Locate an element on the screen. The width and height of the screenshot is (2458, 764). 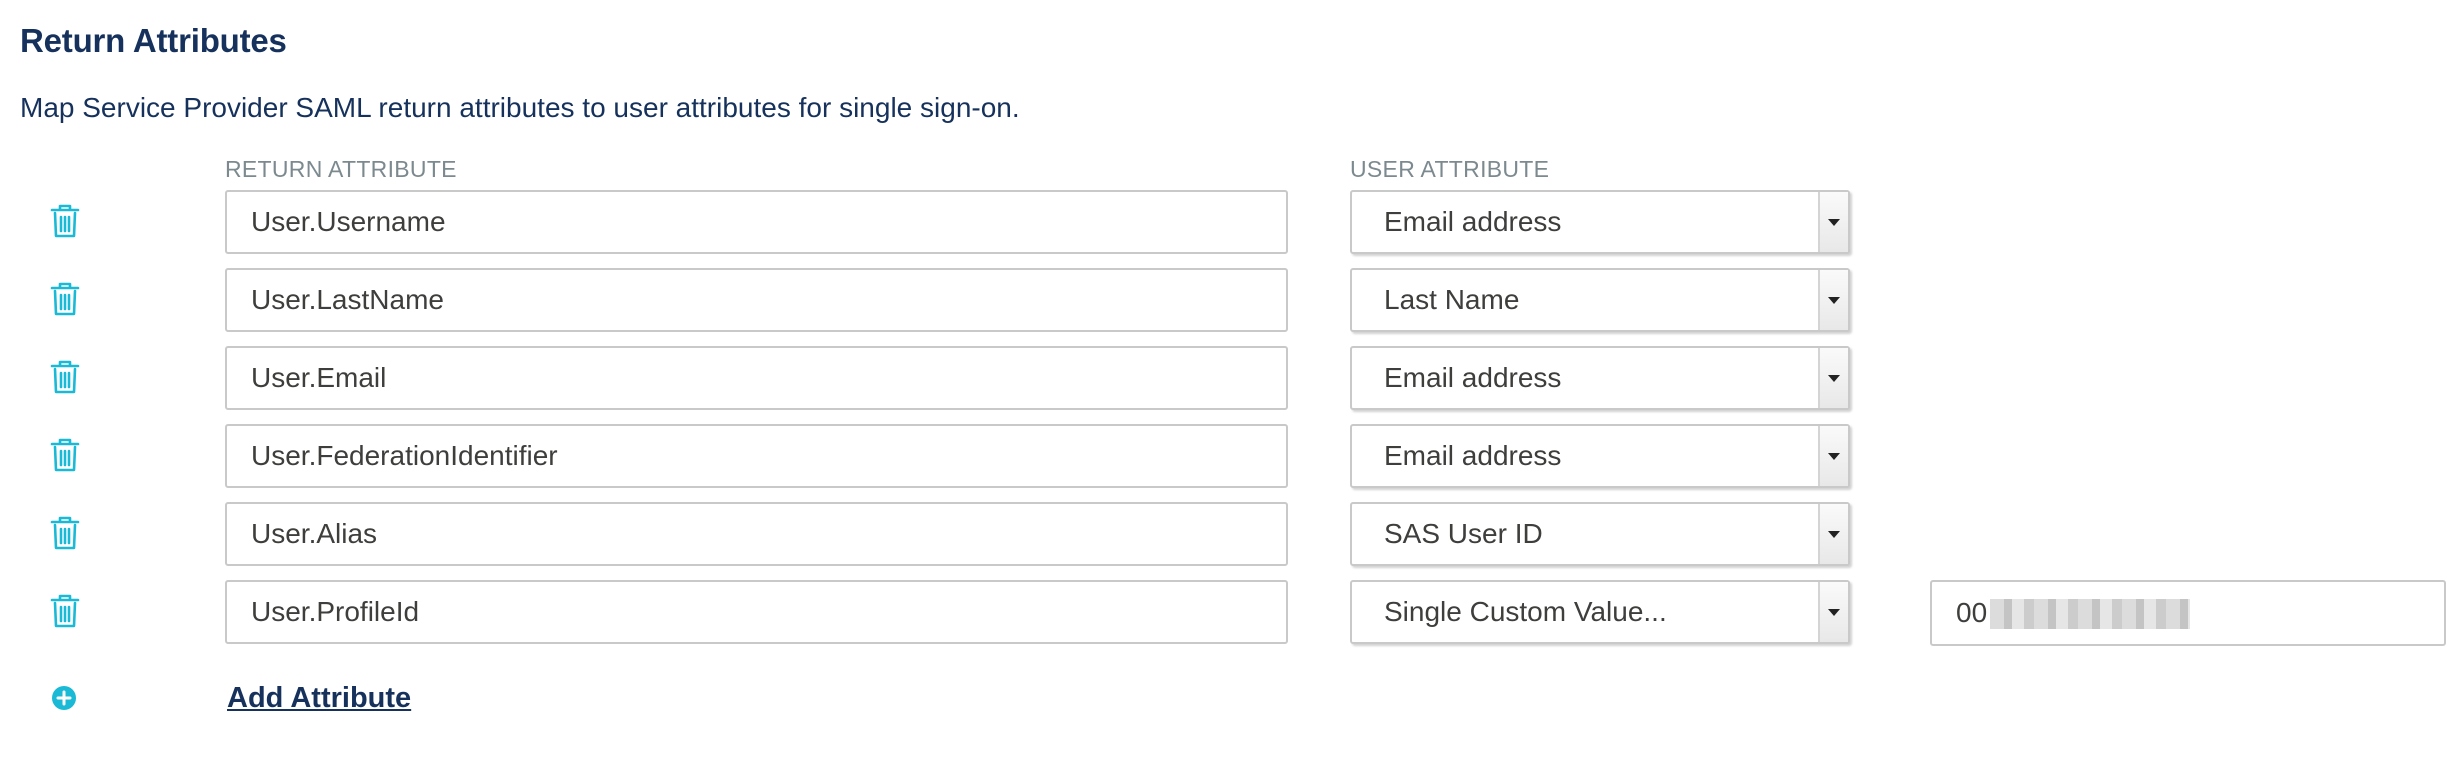
custom-value-input: 00 is located at coordinates (2188, 613).